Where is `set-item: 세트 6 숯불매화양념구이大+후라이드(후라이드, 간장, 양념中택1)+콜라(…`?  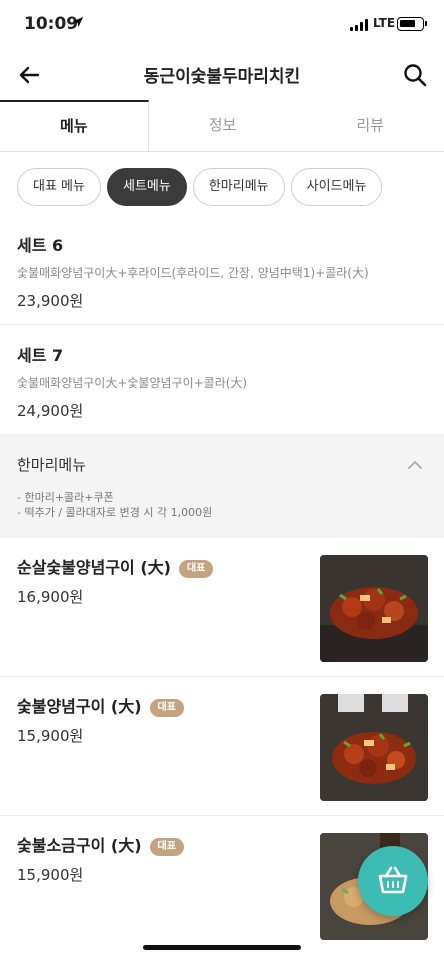 set-item: 세트 6 숯불매화양념구이大+후라이드(후라이드, 간장, 양념中택1)+콜라(… is located at coordinates (222, 271).